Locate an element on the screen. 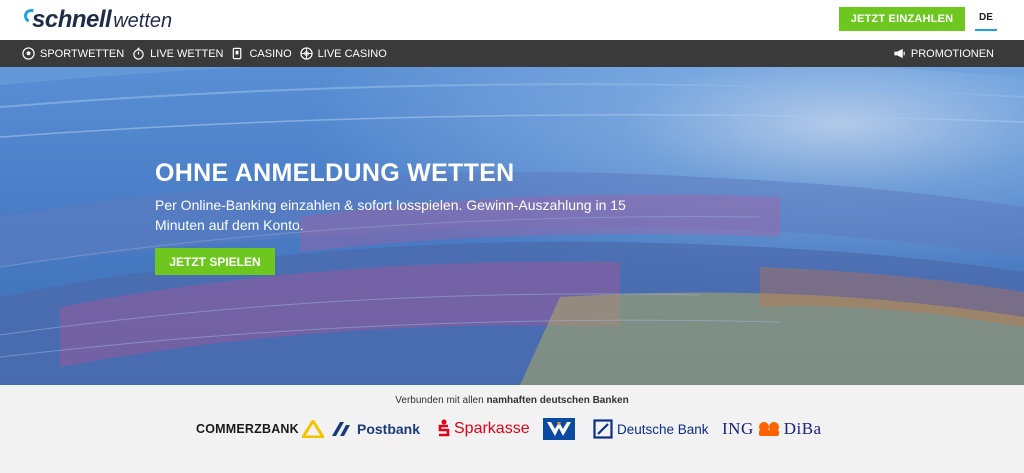  bank-name-left: ING is located at coordinates (738, 428).